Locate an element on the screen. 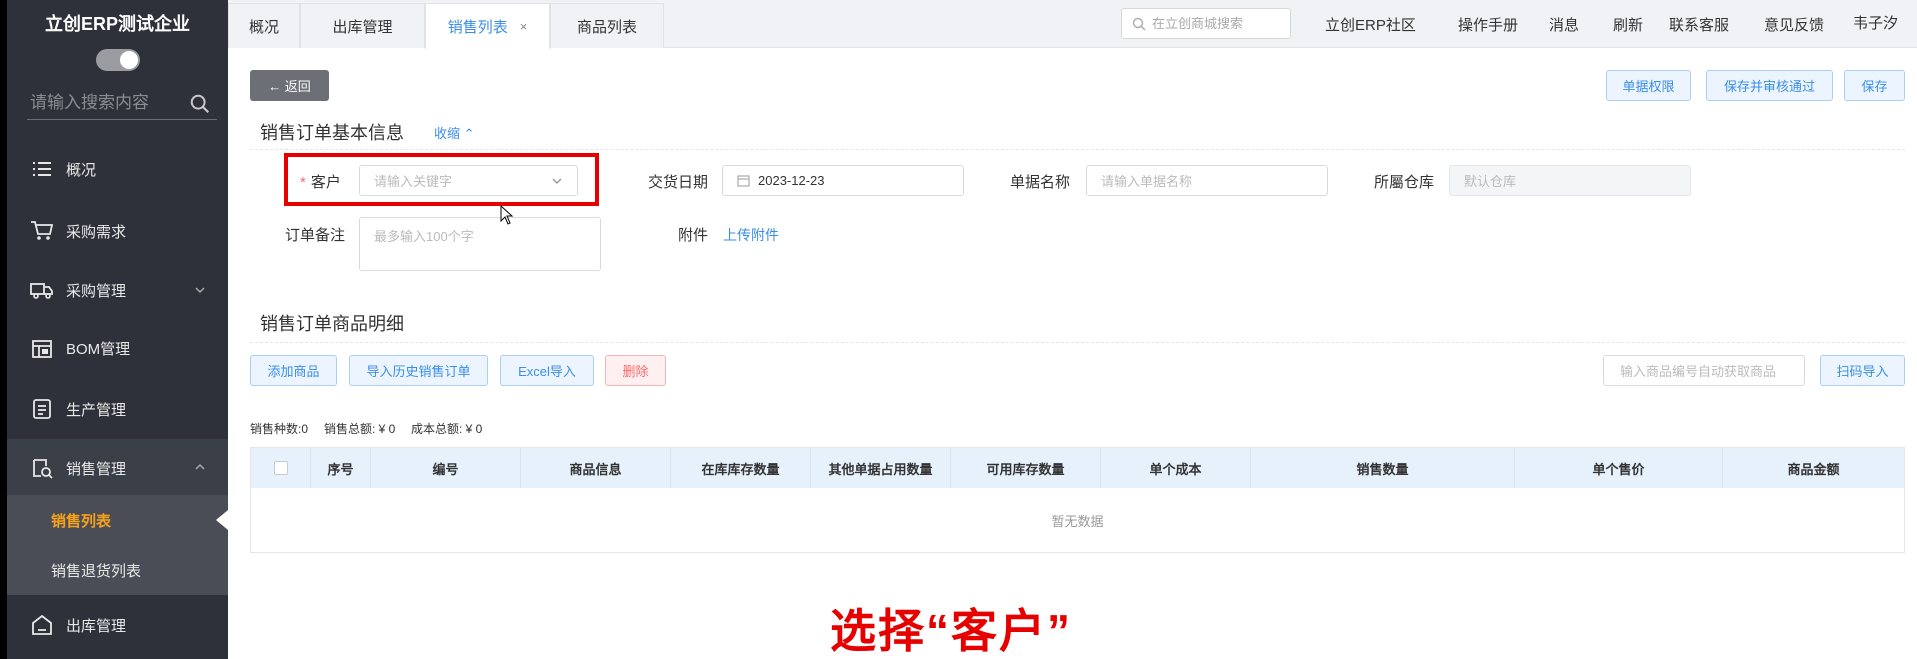 Image resolution: width=1917 pixels, height=659 pixels. empty-state: 暂无数据 is located at coordinates (1077, 521).